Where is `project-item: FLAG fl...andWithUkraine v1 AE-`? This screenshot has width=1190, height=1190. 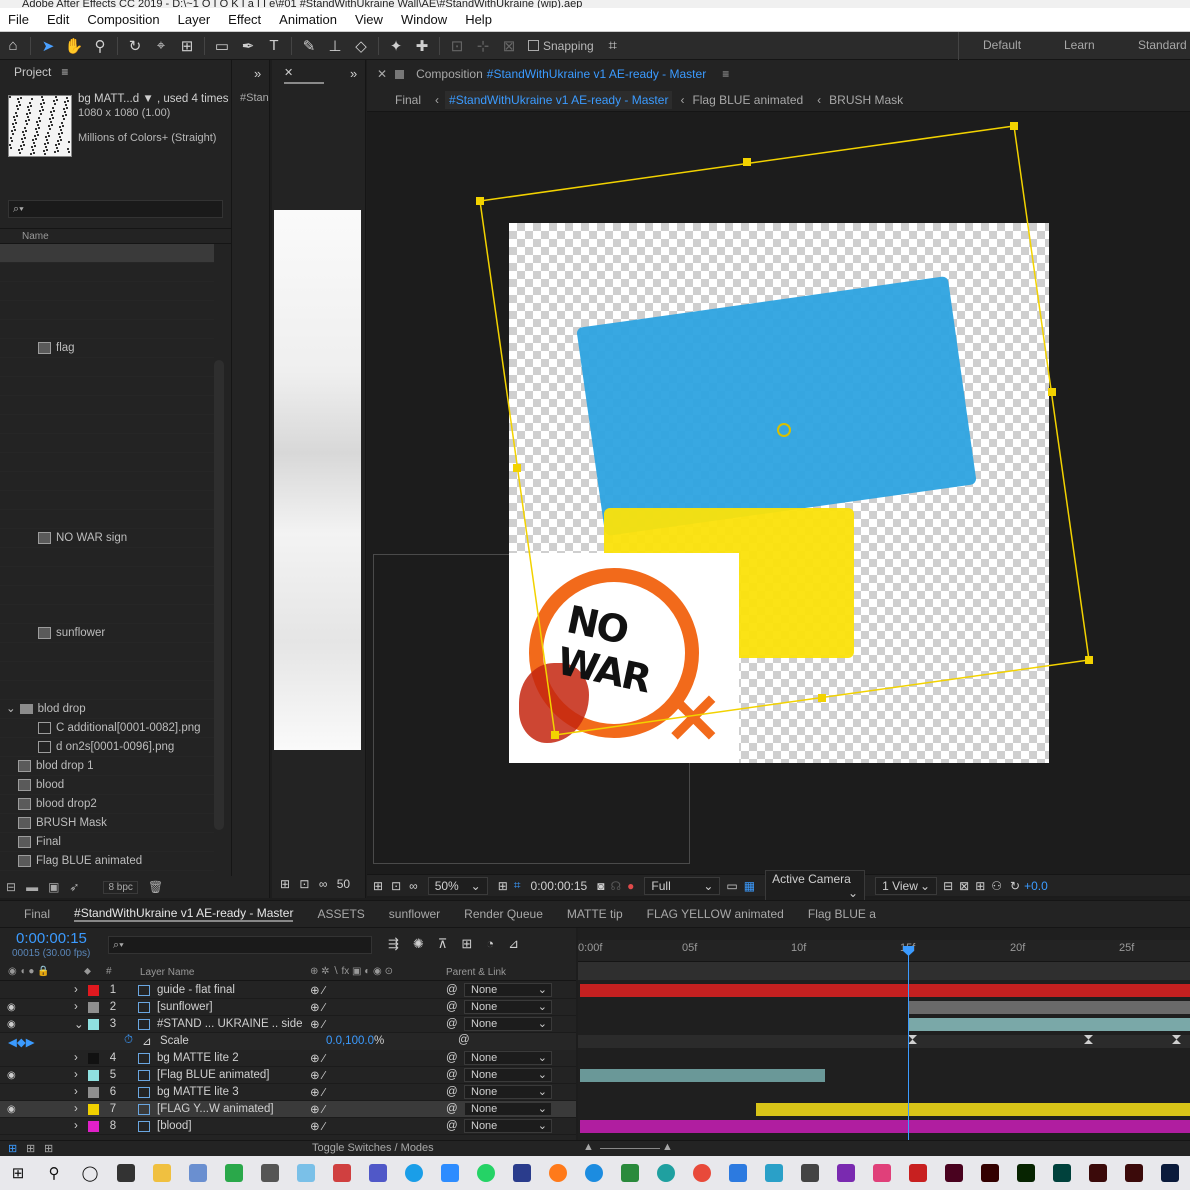 project-item: FLAG fl...andWithUkraine v1 AE- is located at coordinates (107, 405).